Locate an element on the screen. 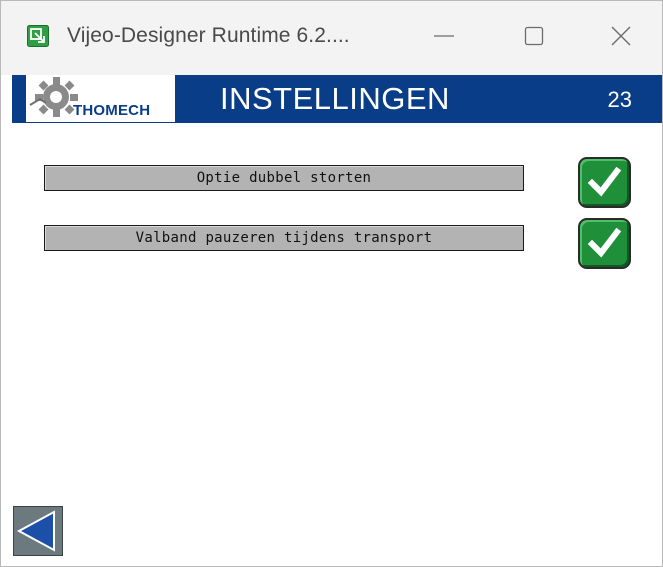 This screenshot has height=567, width=663. minimize-icon is located at coordinates (444, 38).